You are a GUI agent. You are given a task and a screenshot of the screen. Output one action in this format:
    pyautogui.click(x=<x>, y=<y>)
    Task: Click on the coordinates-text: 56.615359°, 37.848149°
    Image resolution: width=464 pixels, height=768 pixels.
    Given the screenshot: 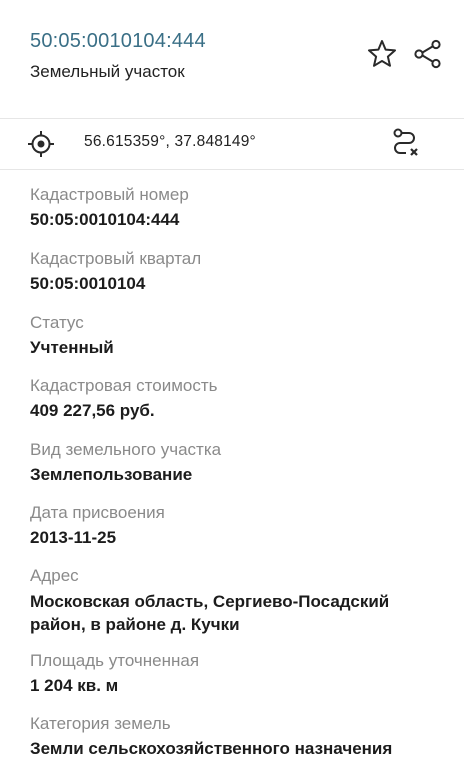 What is the action you would take?
    pyautogui.click(x=170, y=142)
    